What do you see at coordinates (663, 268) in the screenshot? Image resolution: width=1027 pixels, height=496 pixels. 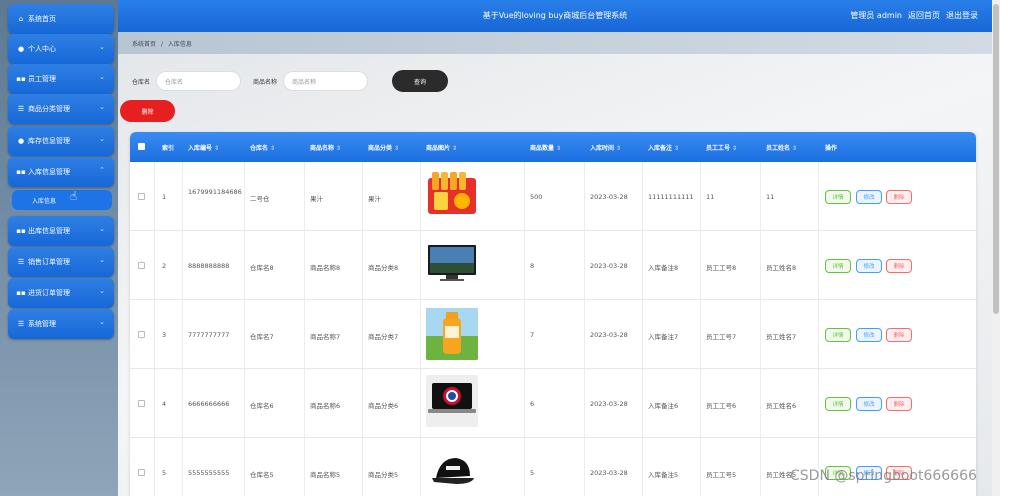 I see `cell-note: 入库备注8` at bounding box center [663, 268].